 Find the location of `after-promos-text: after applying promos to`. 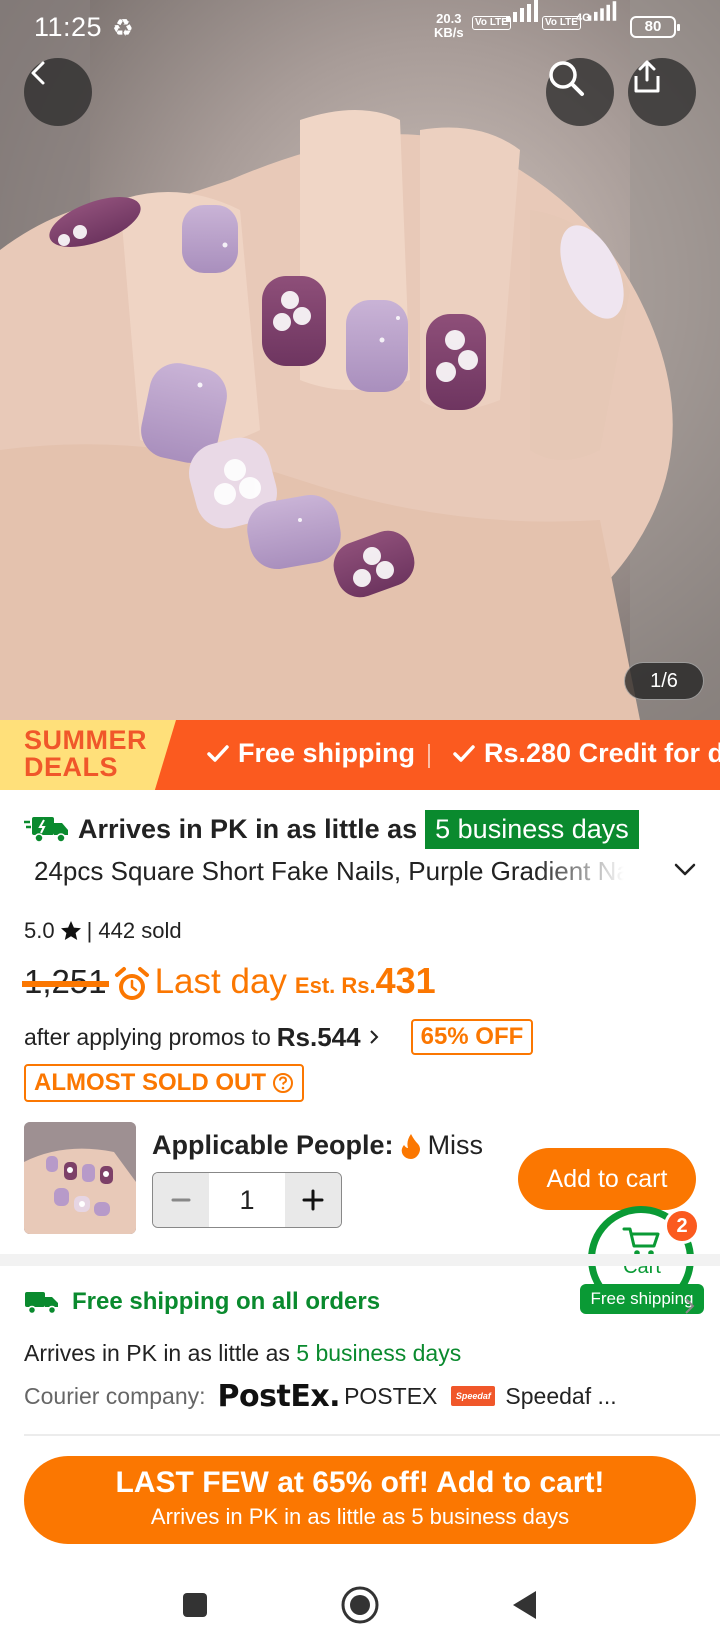

after-promos-text: after applying promos to is located at coordinates (147, 1036).